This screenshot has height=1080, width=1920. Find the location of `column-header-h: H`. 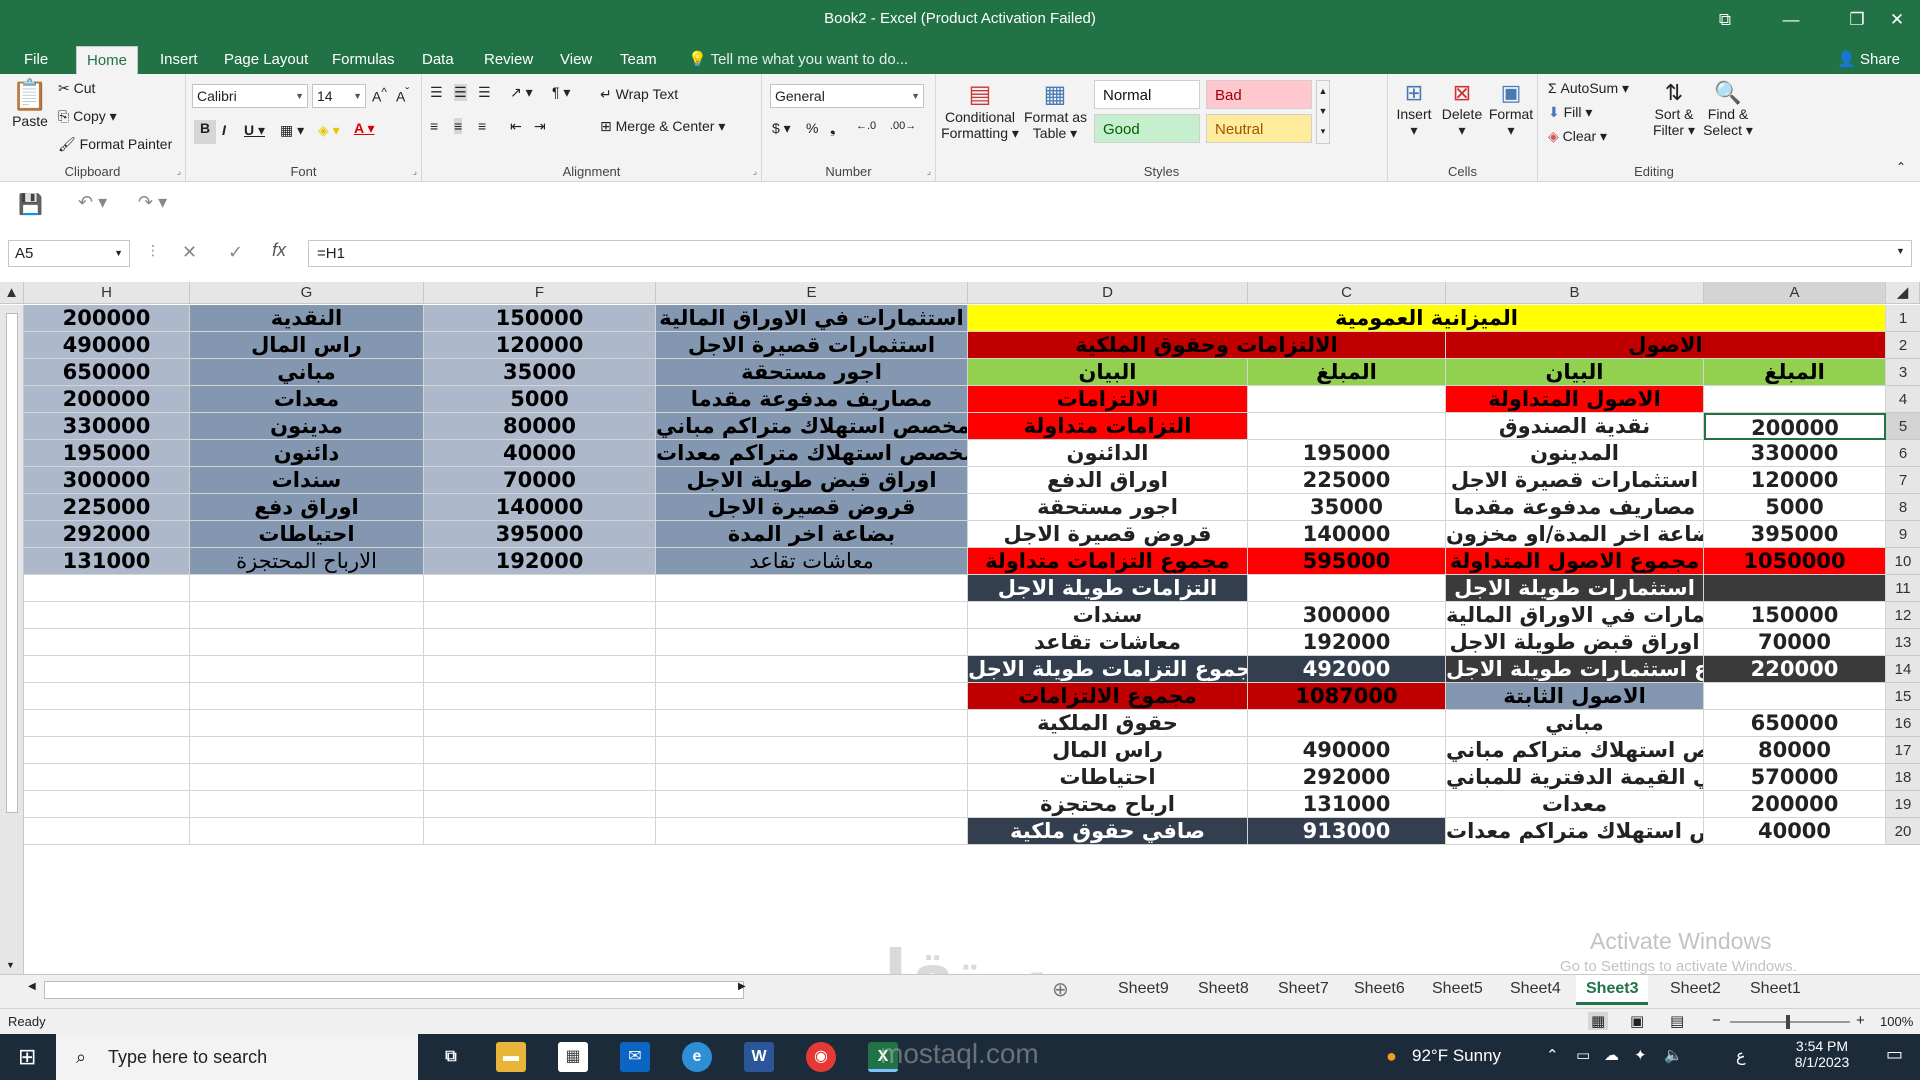

column-header-h: H is located at coordinates (107, 293).